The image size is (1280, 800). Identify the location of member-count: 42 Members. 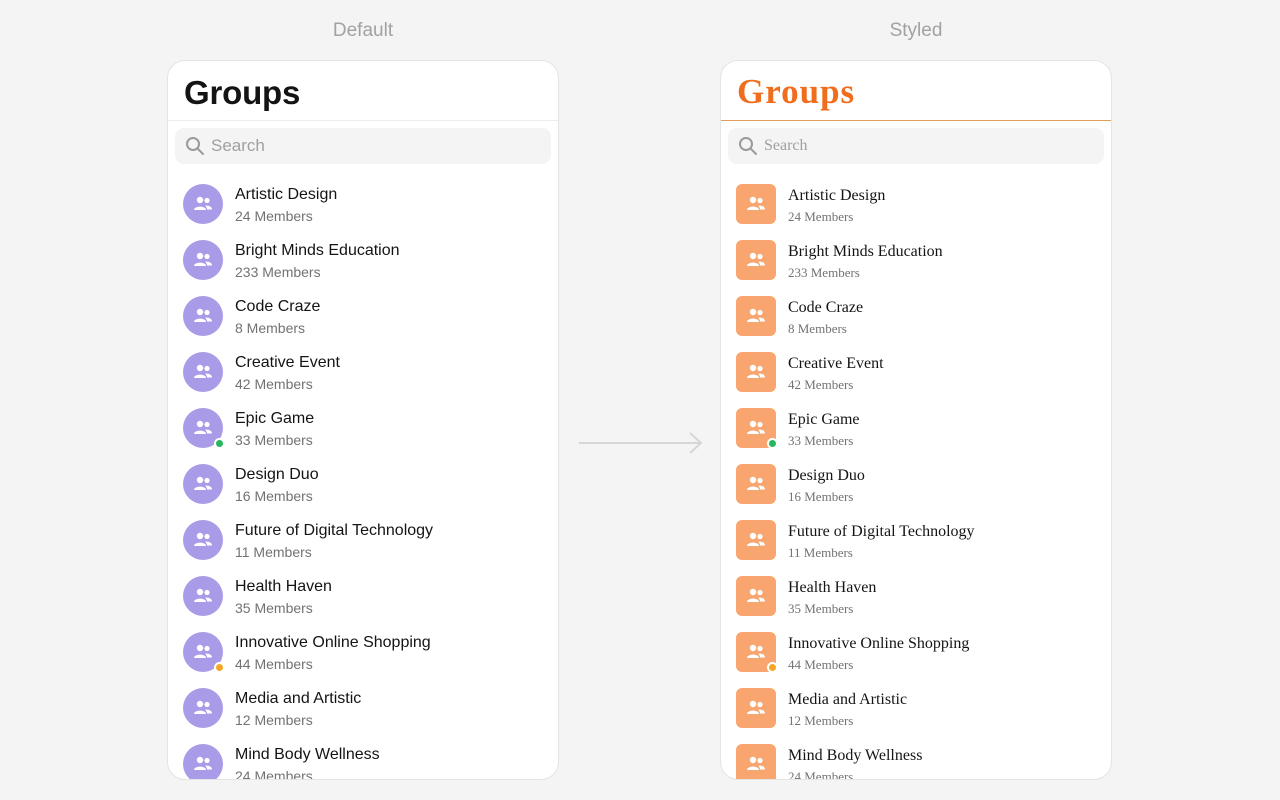
(274, 384).